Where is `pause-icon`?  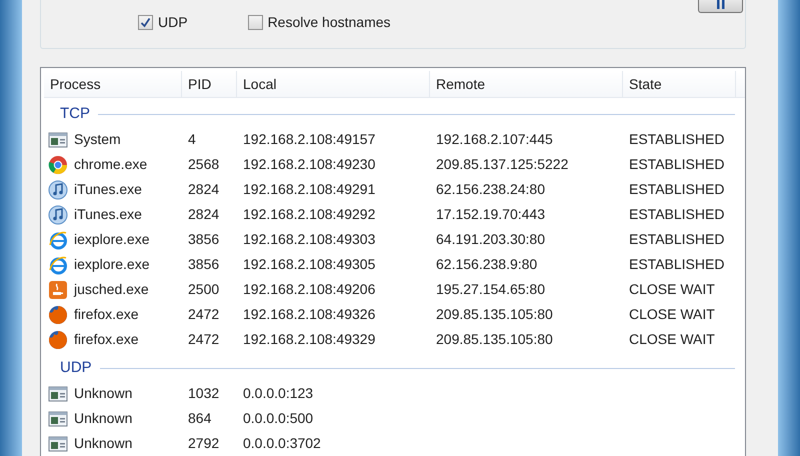
pause-icon is located at coordinates (720, 4).